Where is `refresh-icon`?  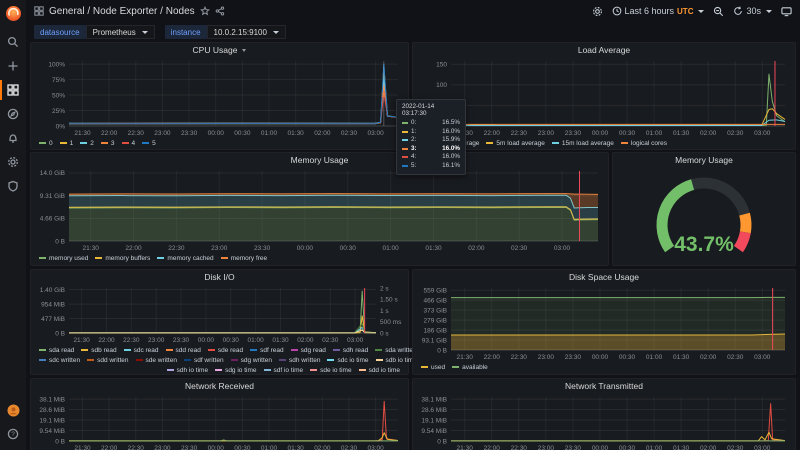
refresh-icon is located at coordinates (738, 10).